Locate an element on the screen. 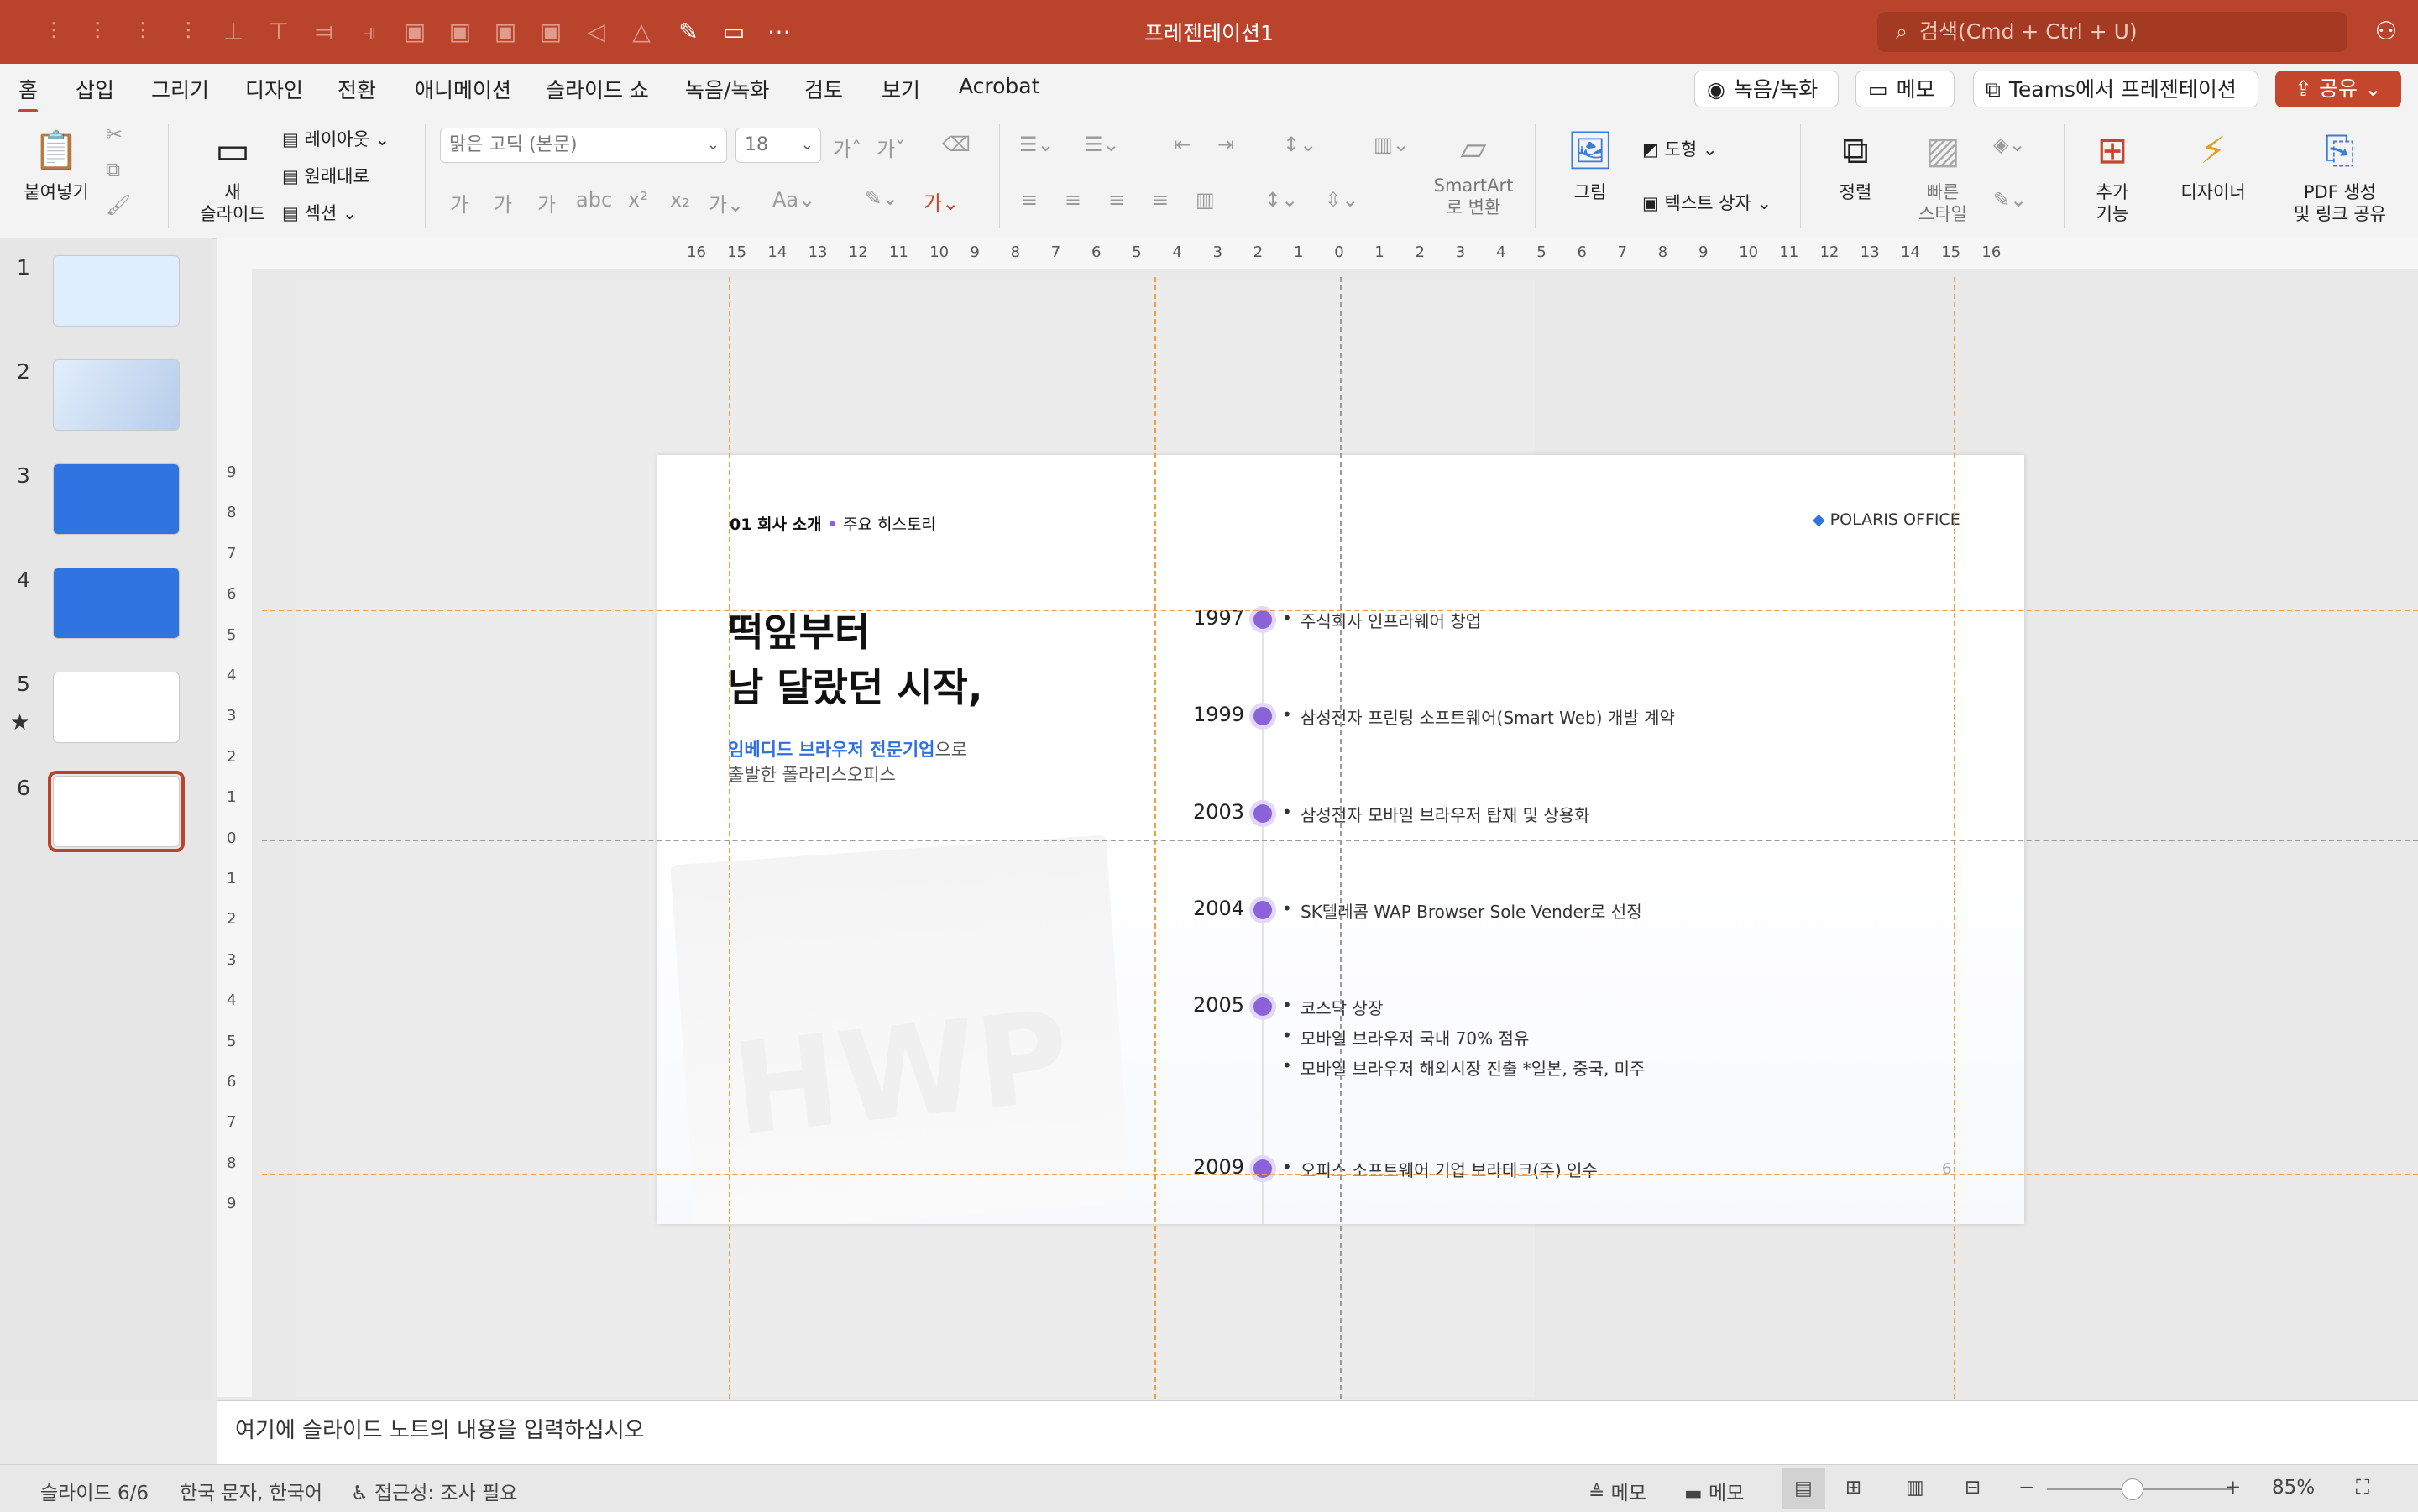 The image size is (2418, 1512). align-center-icon: ⫶ is located at coordinates (97, 32).